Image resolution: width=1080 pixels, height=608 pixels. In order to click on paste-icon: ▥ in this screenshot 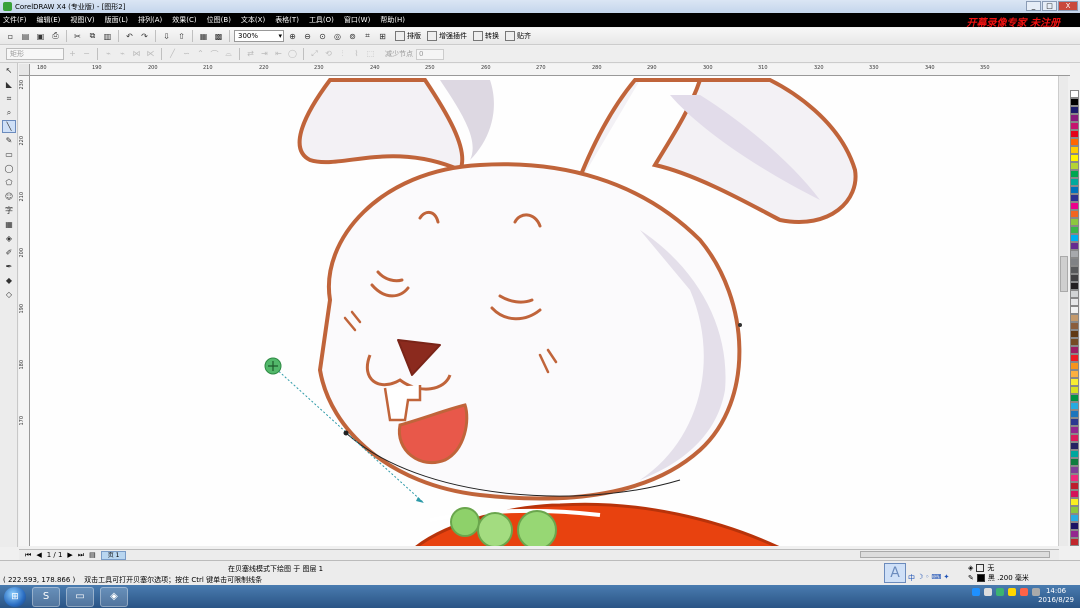, I will do `click(107, 36)`.